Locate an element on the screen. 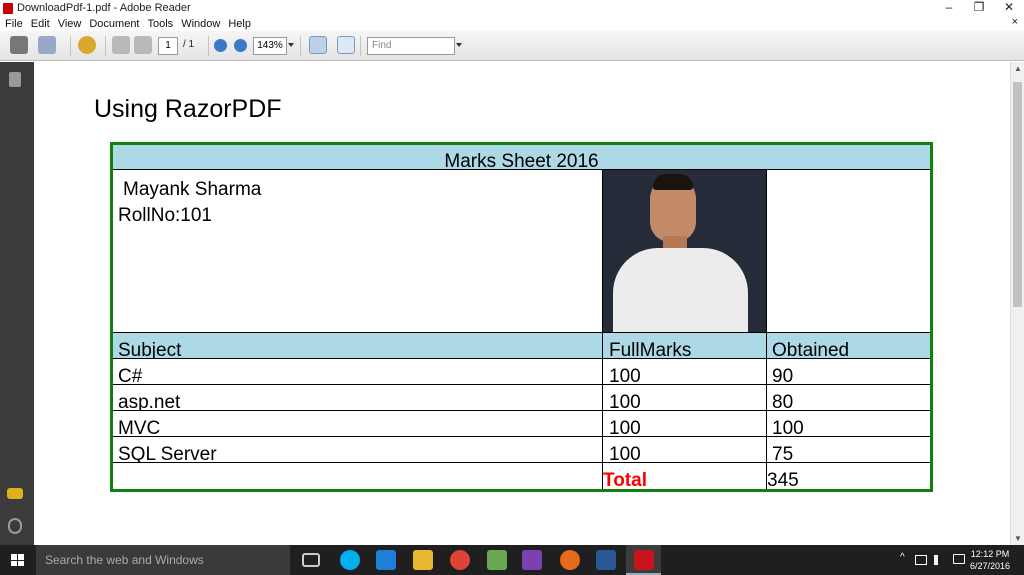  close-document-button: × is located at coordinates (1015, 22).